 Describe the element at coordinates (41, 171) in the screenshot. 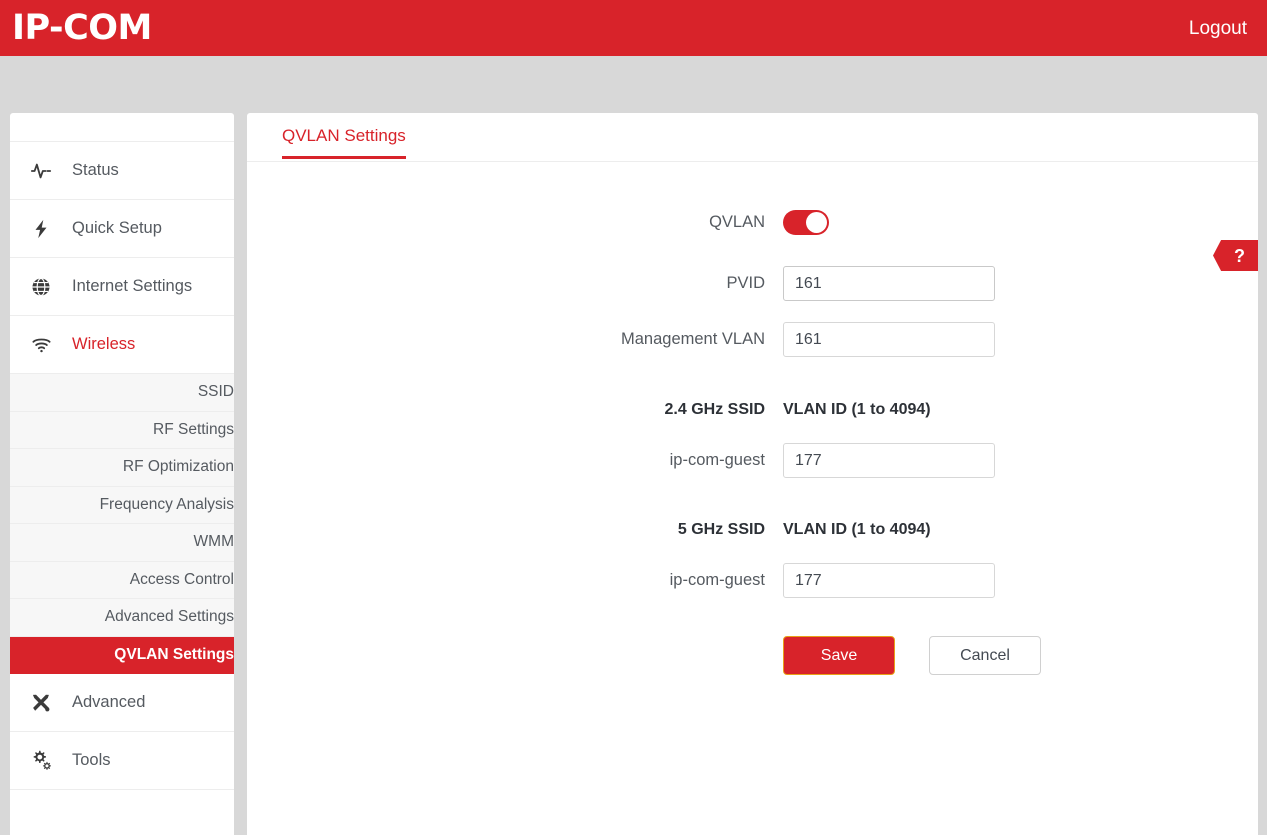

I see `pulse-icon` at that location.